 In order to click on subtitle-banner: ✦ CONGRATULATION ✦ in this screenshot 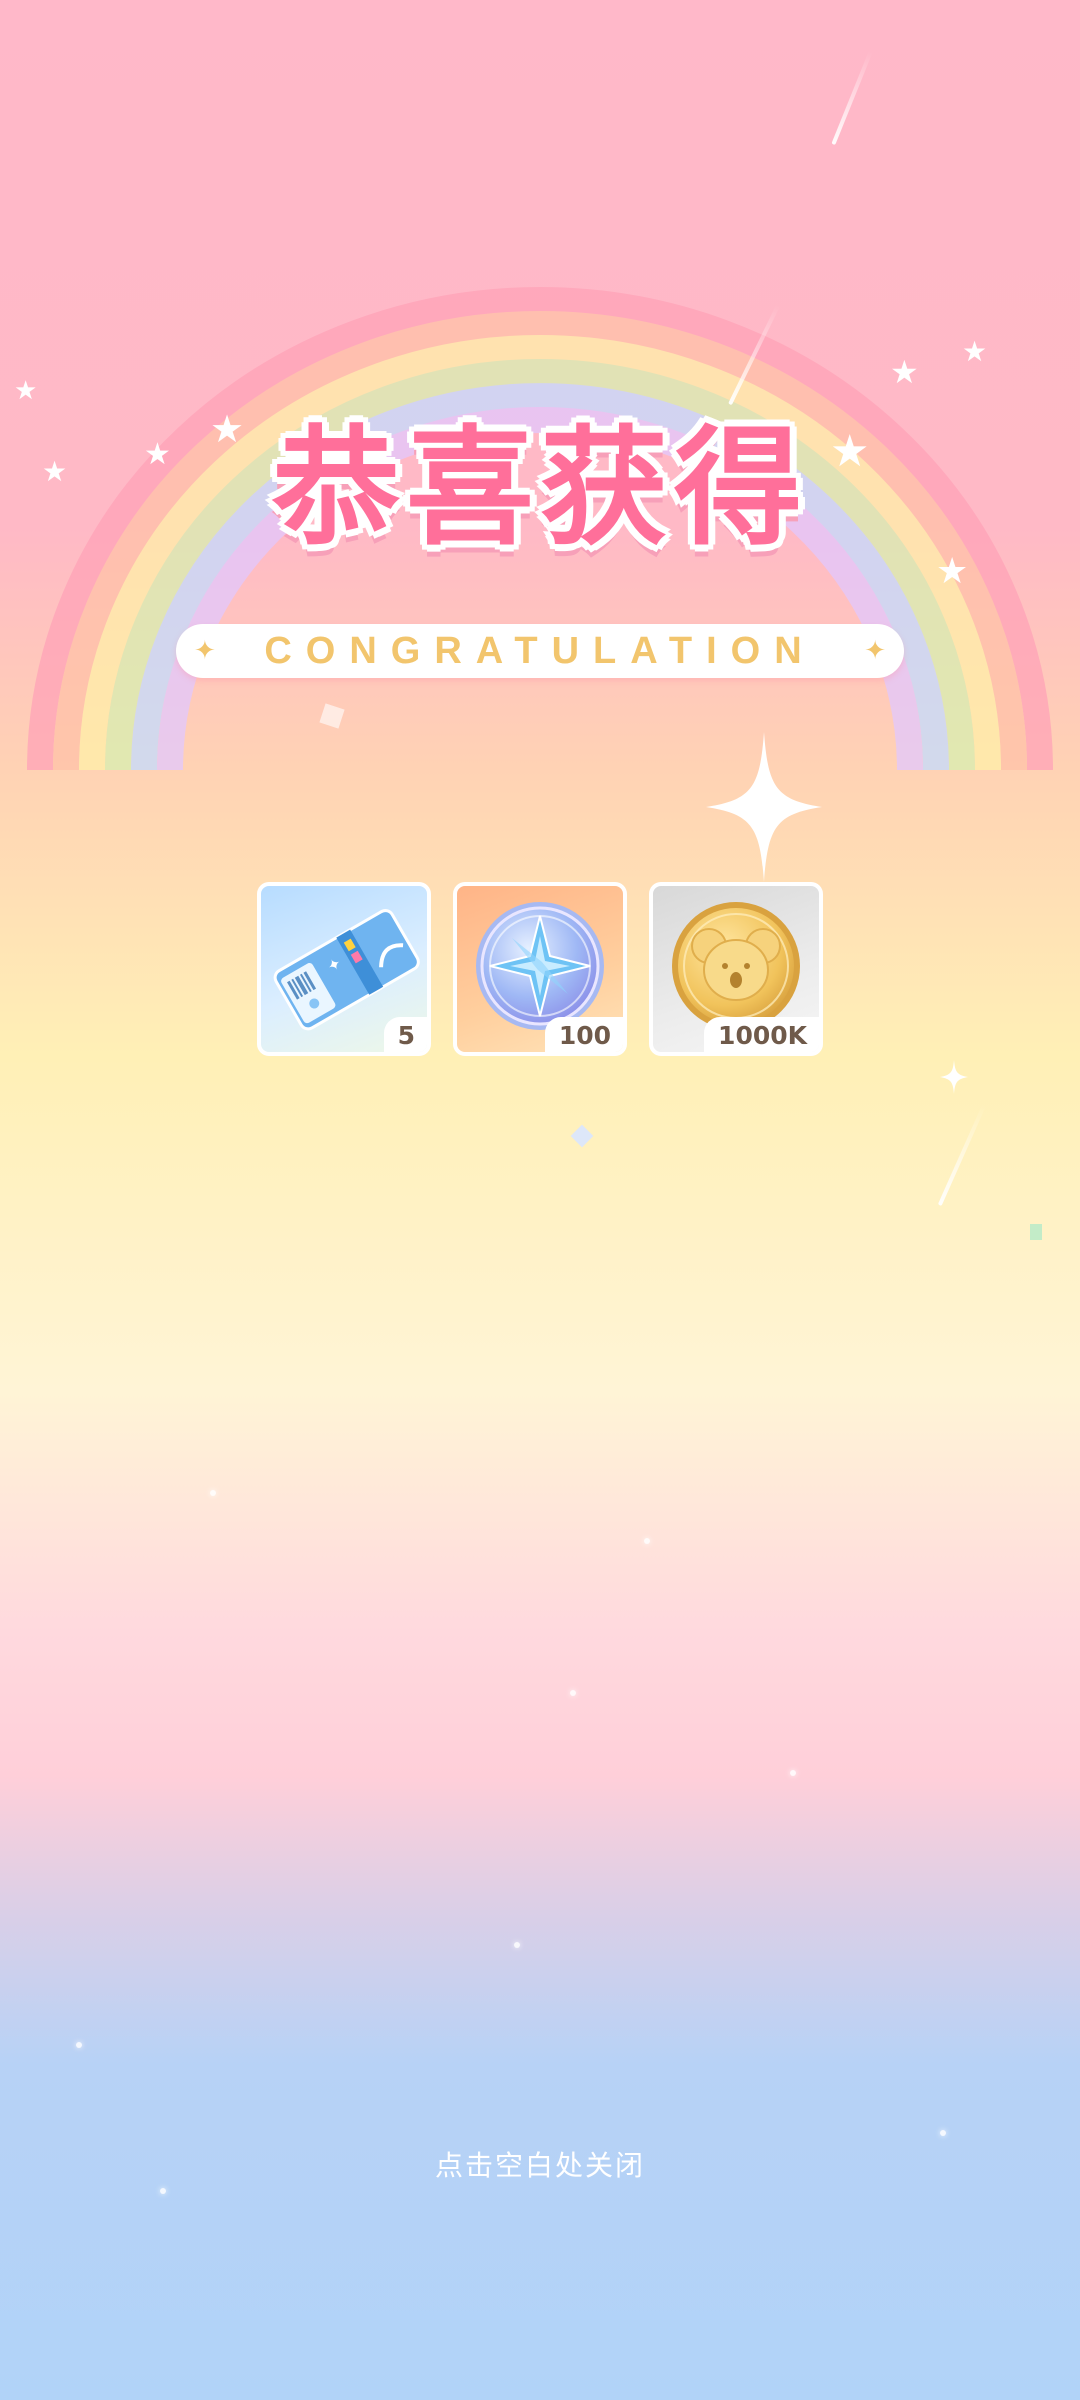, I will do `click(540, 651)`.